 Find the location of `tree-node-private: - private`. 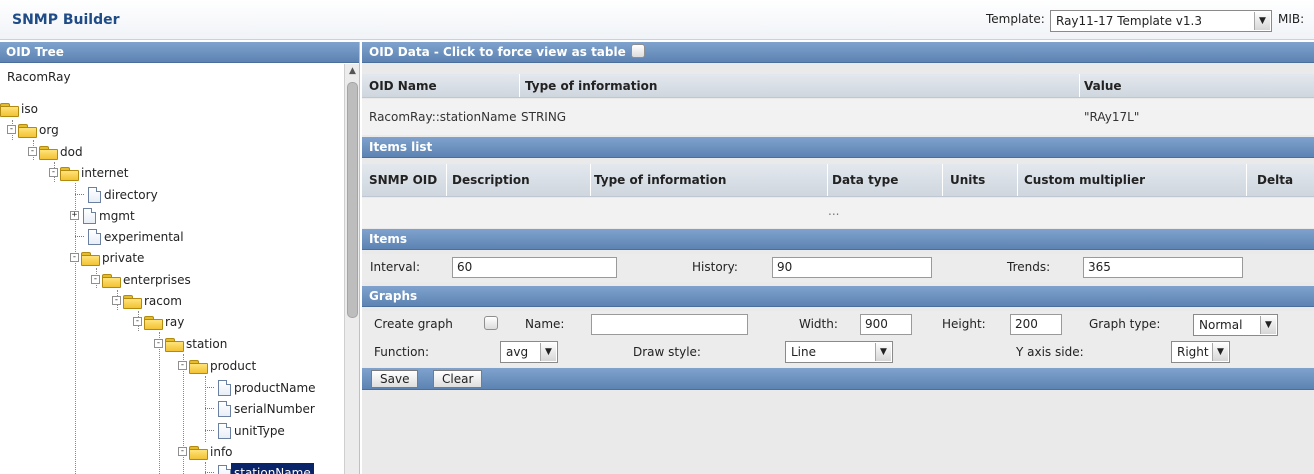

tree-node-private: - private is located at coordinates (108, 257).